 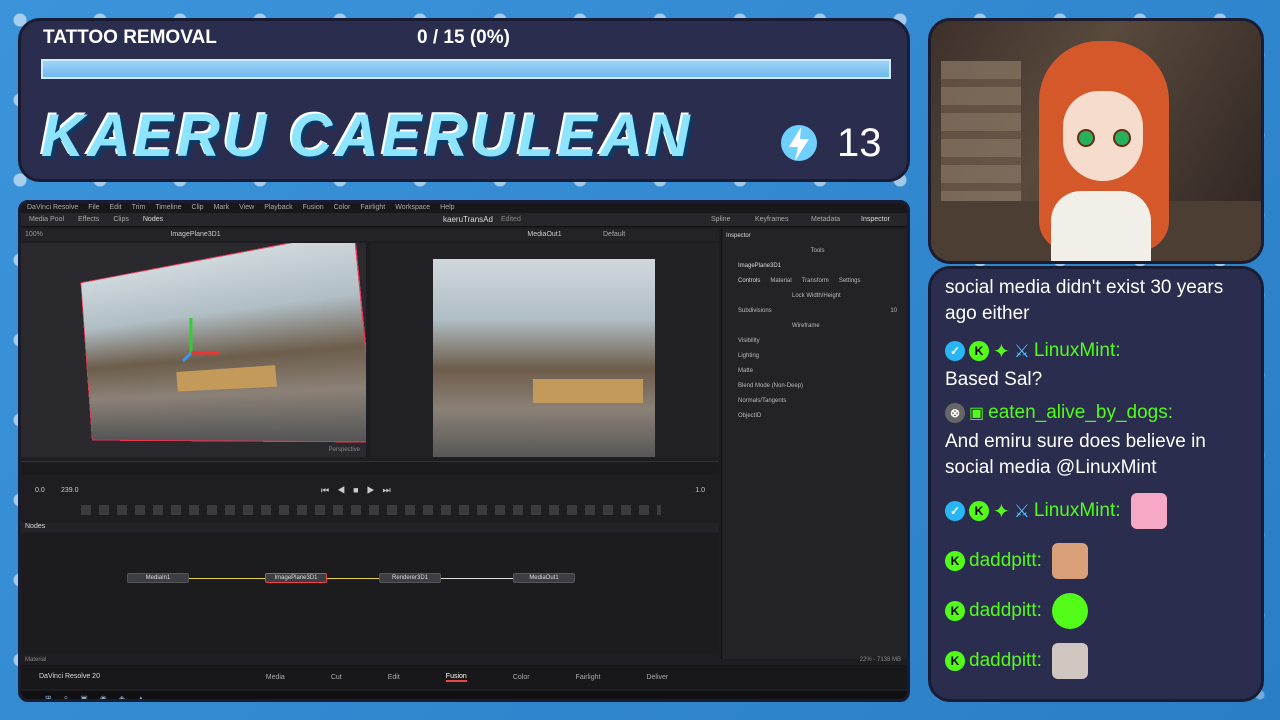 What do you see at coordinates (201, 338) in the screenshot?
I see `transform-gizmo-icon` at bounding box center [201, 338].